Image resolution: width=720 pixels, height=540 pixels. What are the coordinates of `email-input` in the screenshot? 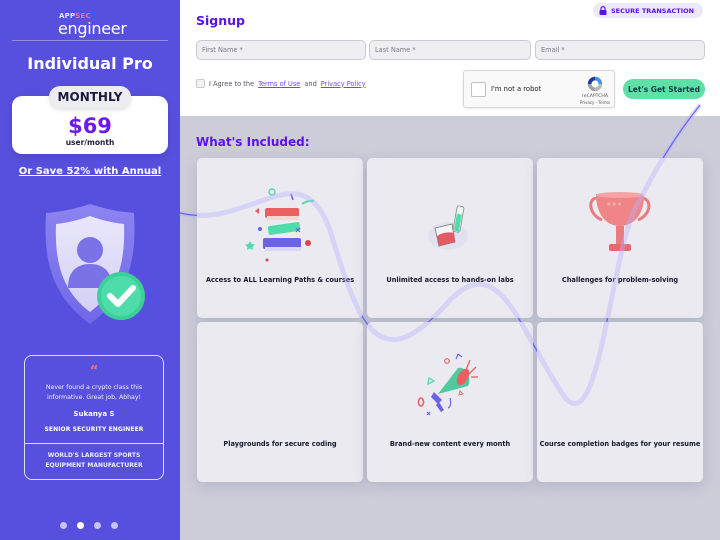 It's located at (620, 50).